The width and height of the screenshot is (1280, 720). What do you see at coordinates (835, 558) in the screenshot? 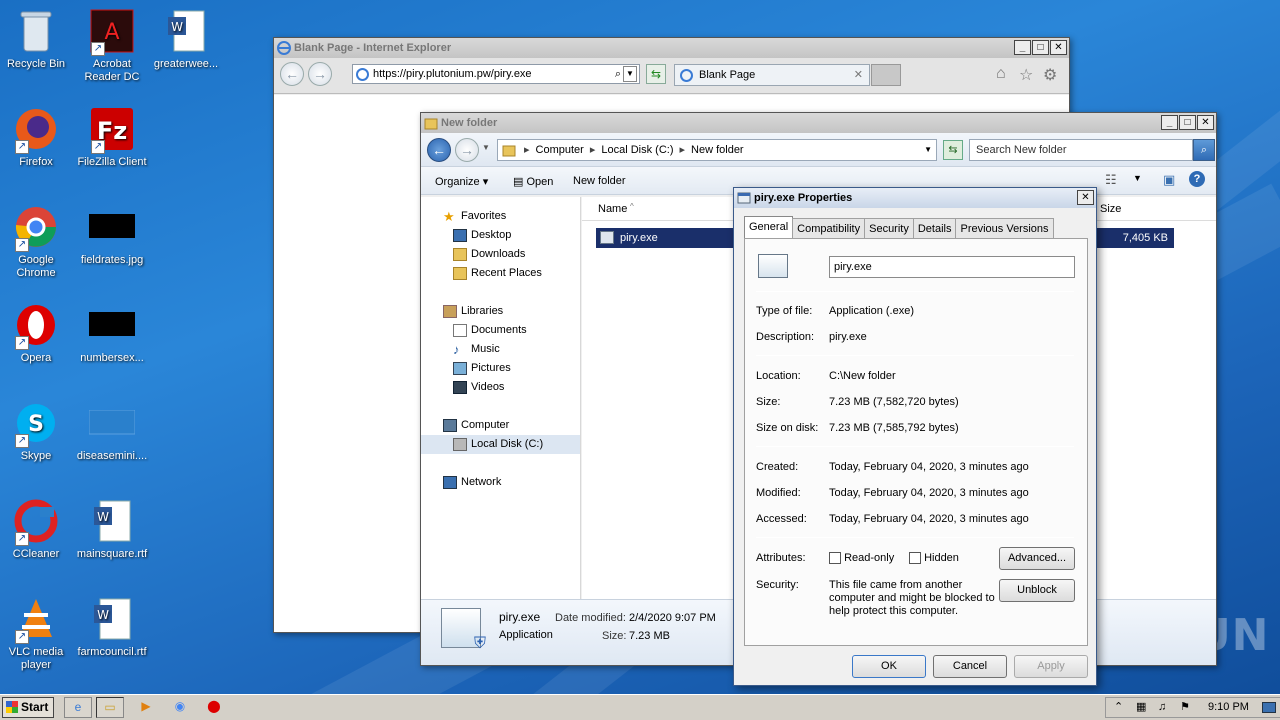
I see `readonly-checkbox` at bounding box center [835, 558].